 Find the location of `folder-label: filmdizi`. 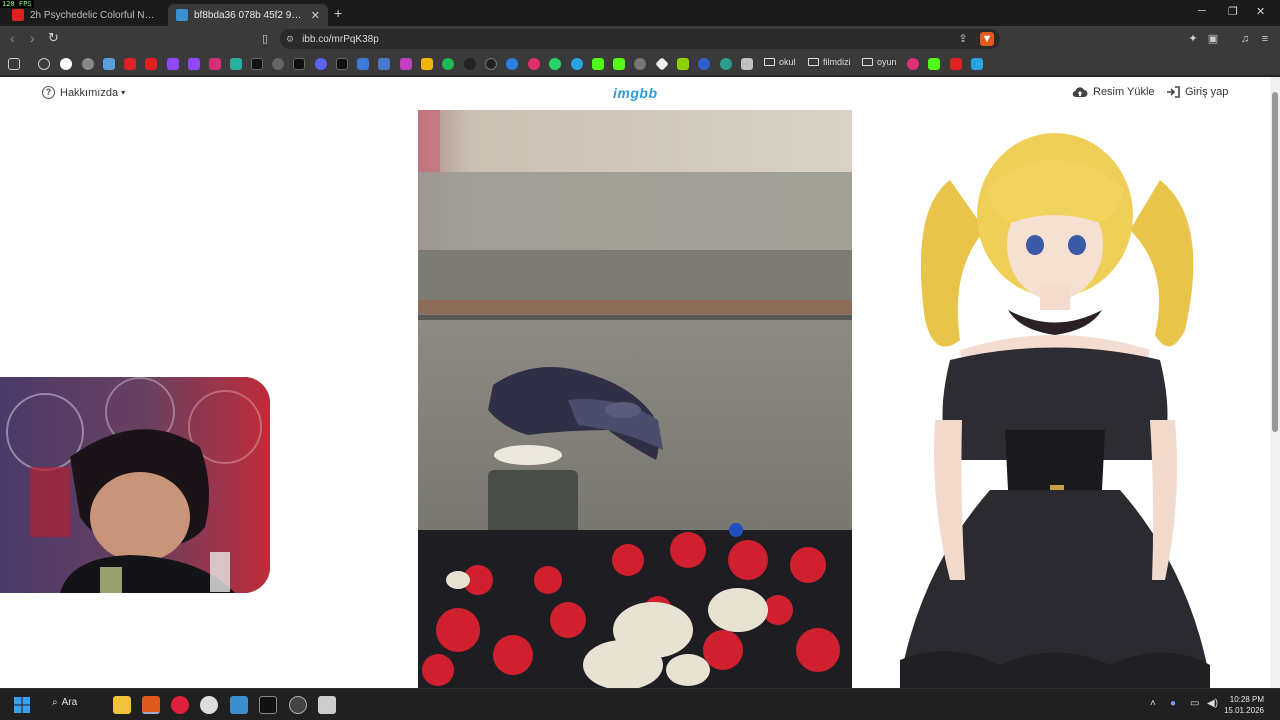

folder-label: filmdizi is located at coordinates (837, 62).